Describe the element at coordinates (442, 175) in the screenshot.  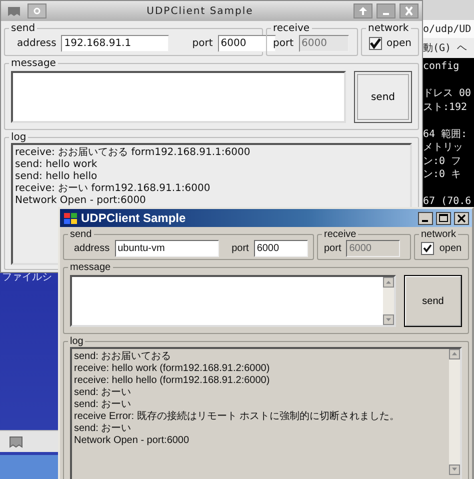
I see `terminal-line: ン:0 キ` at that location.